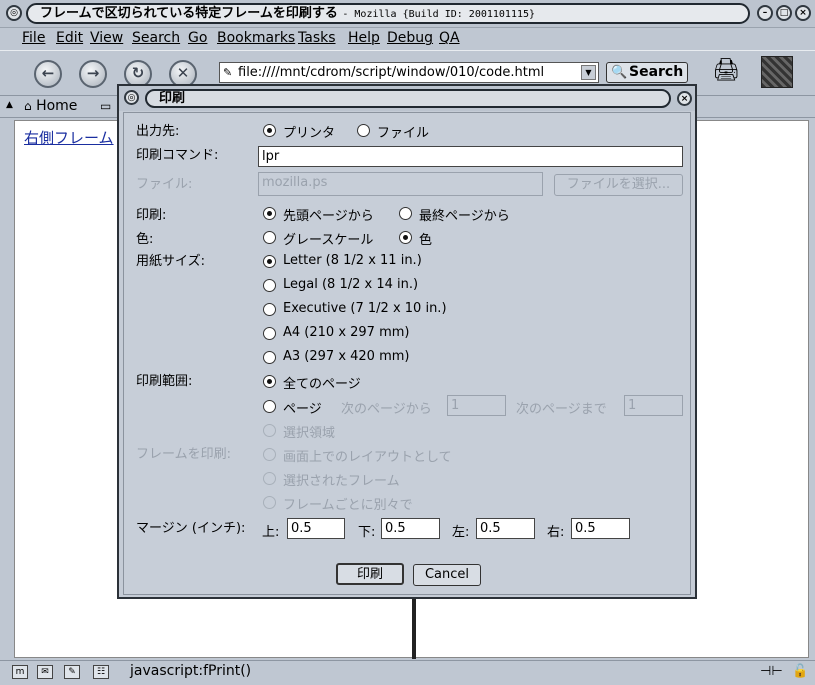 This screenshot has width=815, height=685. Describe the element at coordinates (269, 454) in the screenshot. I see `frame-layout-radio` at that location.